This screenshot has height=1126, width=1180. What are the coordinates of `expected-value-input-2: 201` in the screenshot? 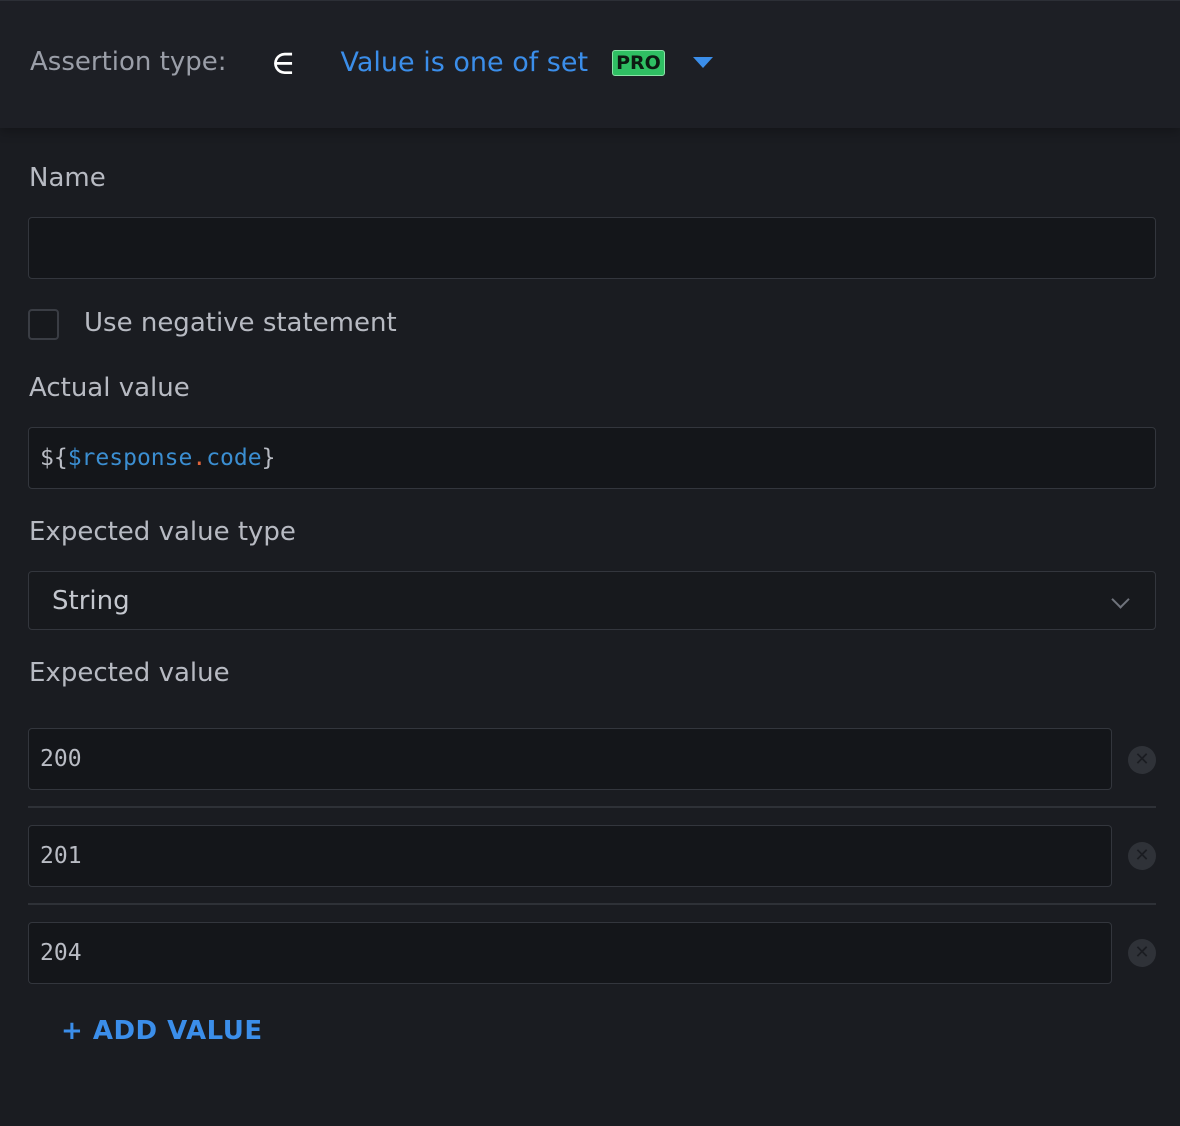 It's located at (570, 856).